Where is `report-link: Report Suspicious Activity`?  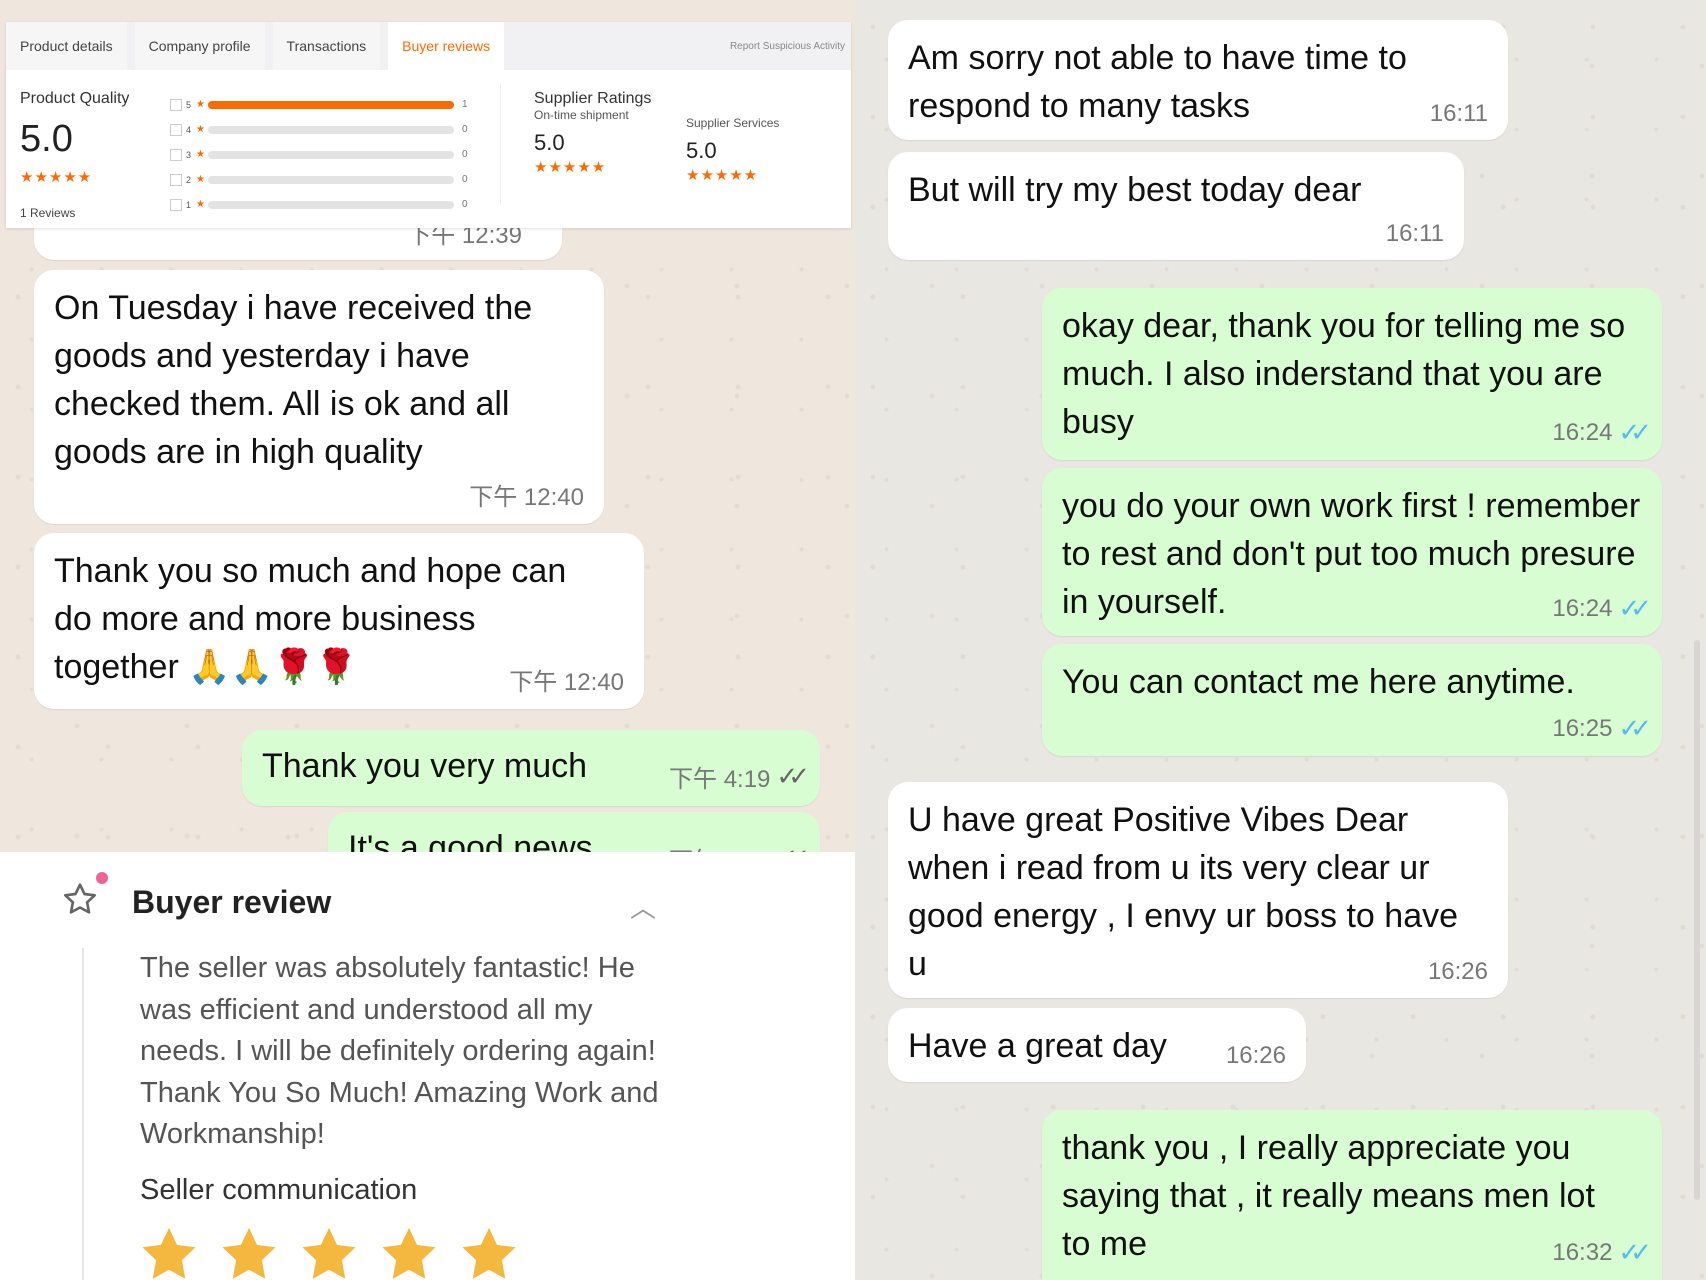
report-link: Report Suspicious Activity is located at coordinates (790, 46).